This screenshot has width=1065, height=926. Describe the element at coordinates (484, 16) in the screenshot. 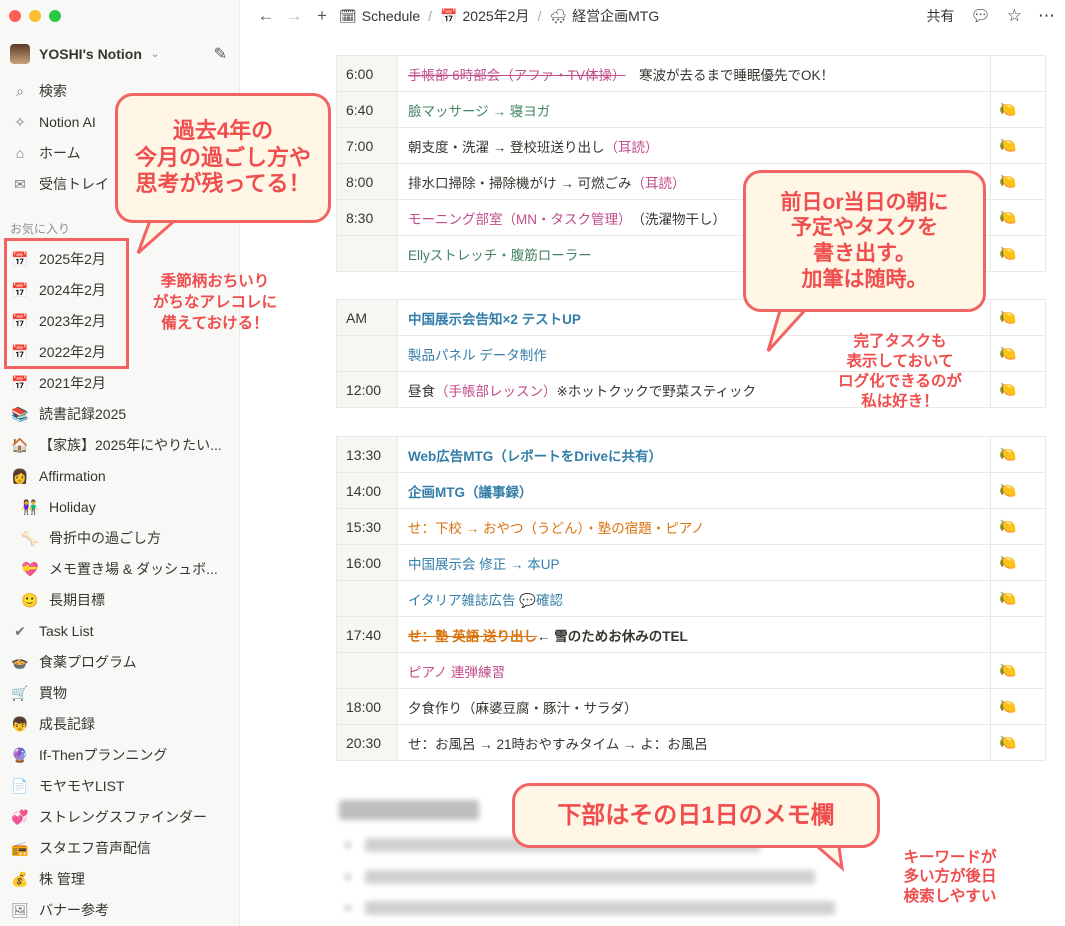

I see `breadcrumb-item: 📅 2025年2月` at that location.